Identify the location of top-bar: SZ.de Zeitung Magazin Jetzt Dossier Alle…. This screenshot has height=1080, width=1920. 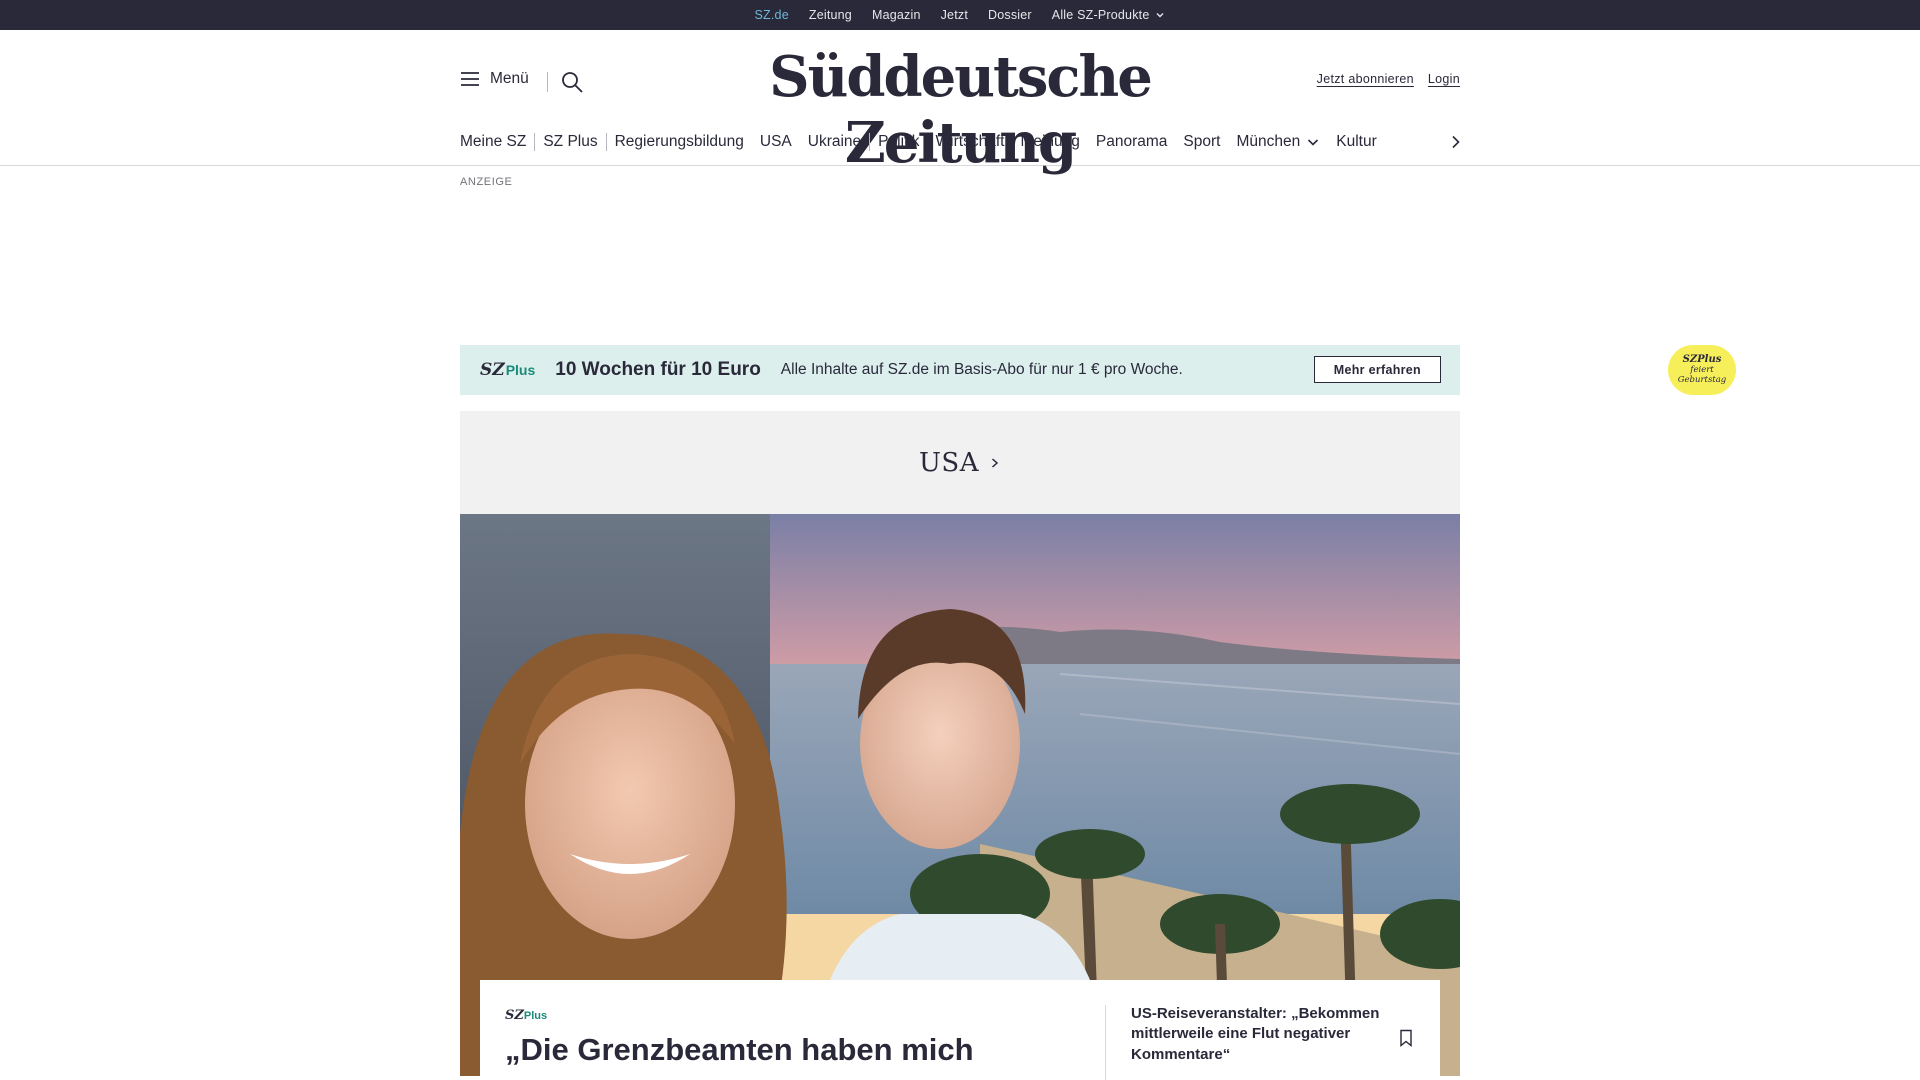
(960, 15).